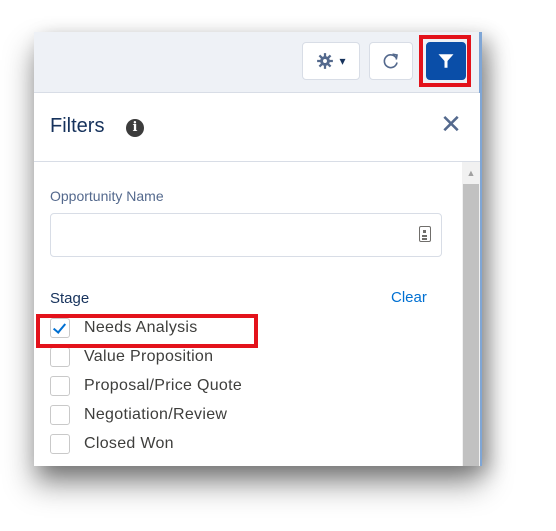  What do you see at coordinates (107, 196) in the screenshot?
I see `opportunity-name-label: Opportunity Name` at bounding box center [107, 196].